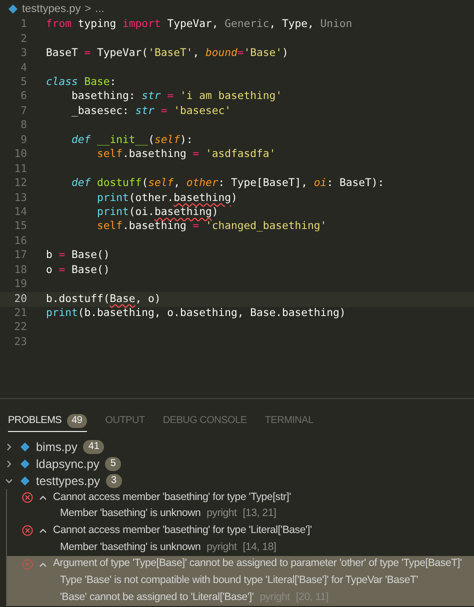 Image resolution: width=474 pixels, height=607 pixels. I want to click on problem-message: Cannot access member 'basething' for type 'Literal['Base']', so click(182, 530).